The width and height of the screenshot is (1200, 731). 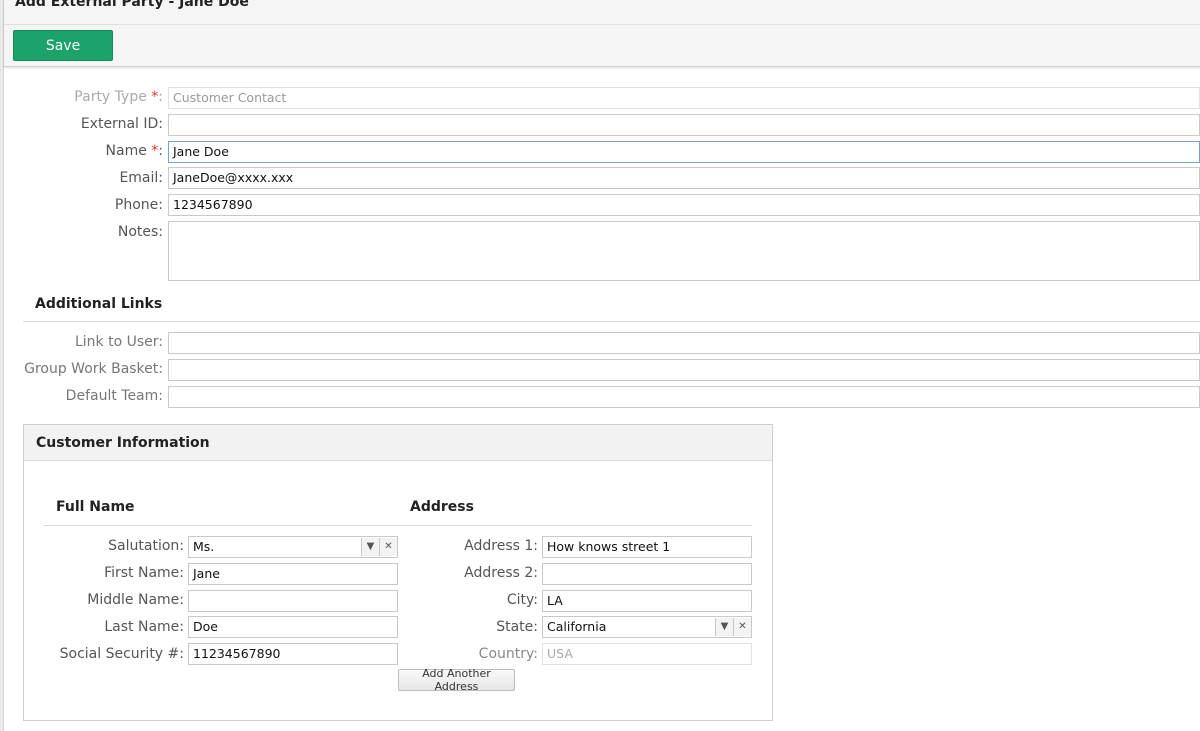 What do you see at coordinates (517, 627) in the screenshot?
I see `state-label: State:` at bounding box center [517, 627].